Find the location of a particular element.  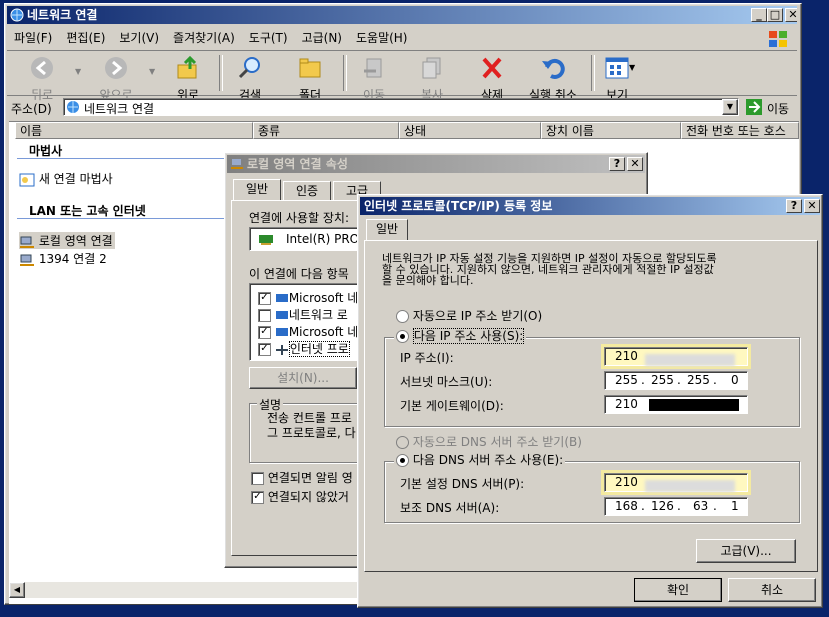

forward-button: 앞으로 is located at coordinates (116, 77).